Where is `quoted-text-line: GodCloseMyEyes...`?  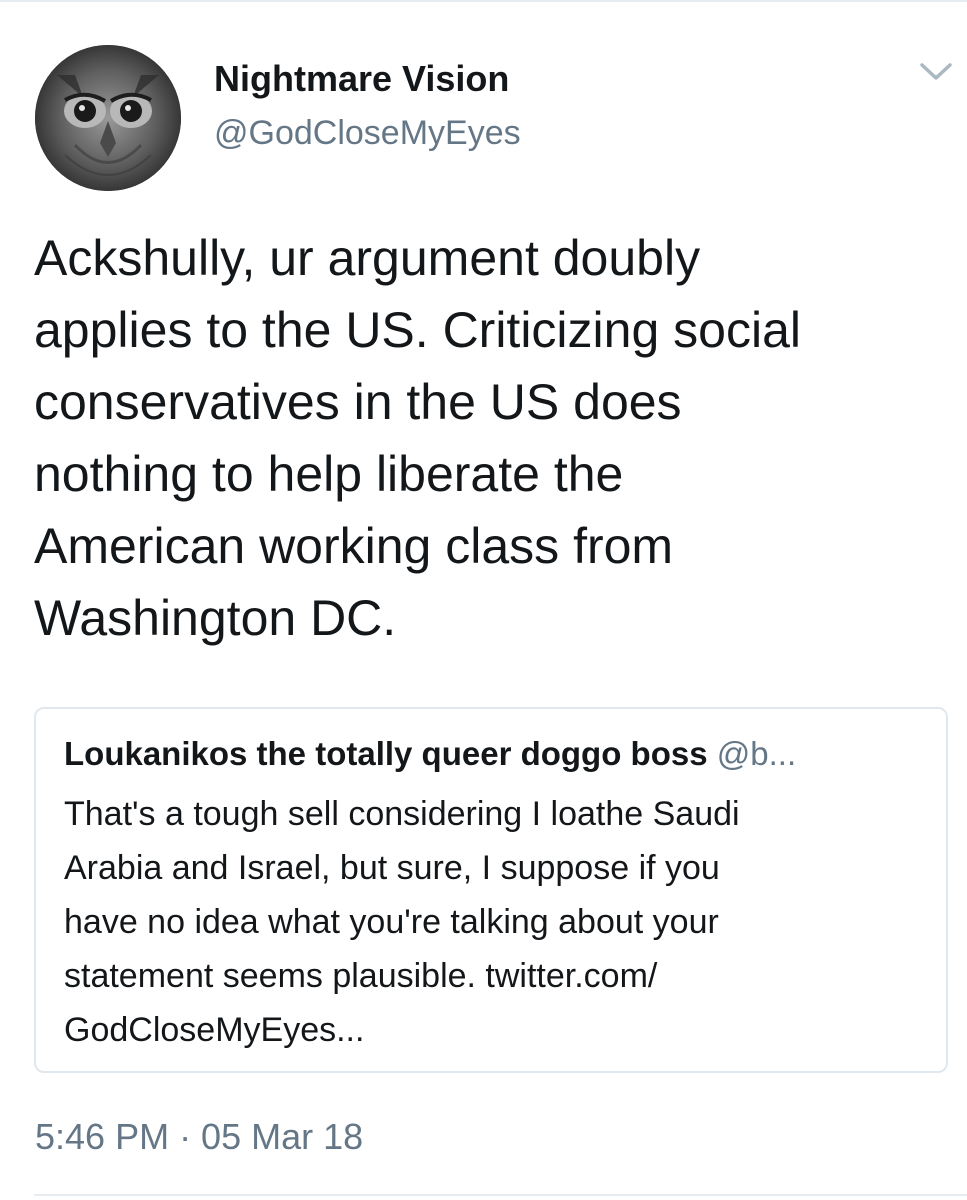
quoted-text-line: GodCloseMyEyes... is located at coordinates (214, 1030).